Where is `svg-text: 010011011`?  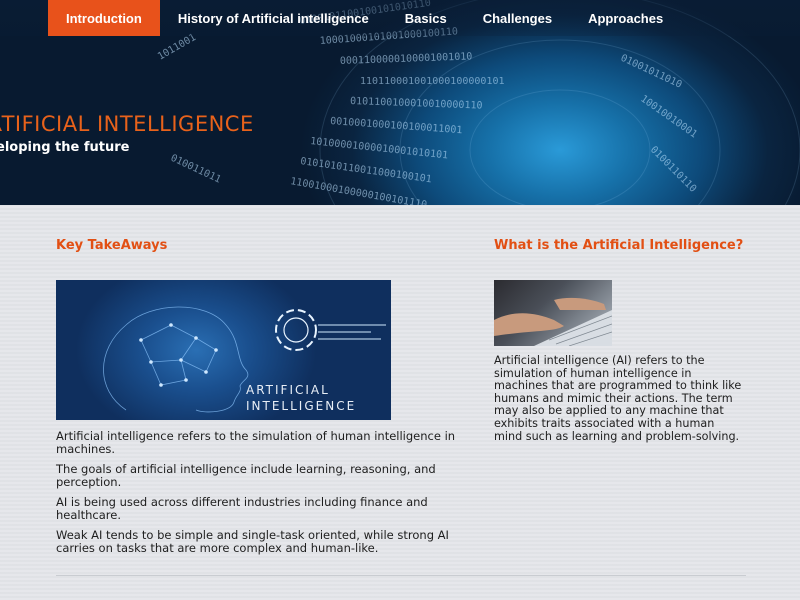
svg-text: 010011011 is located at coordinates (196, 169).